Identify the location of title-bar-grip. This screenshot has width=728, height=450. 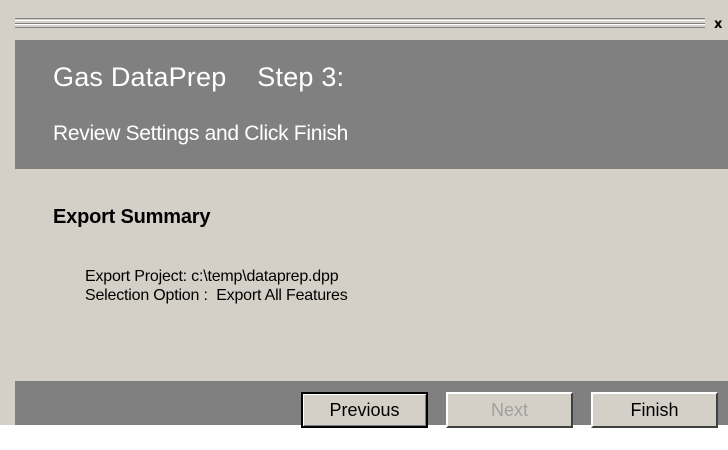
(360, 23).